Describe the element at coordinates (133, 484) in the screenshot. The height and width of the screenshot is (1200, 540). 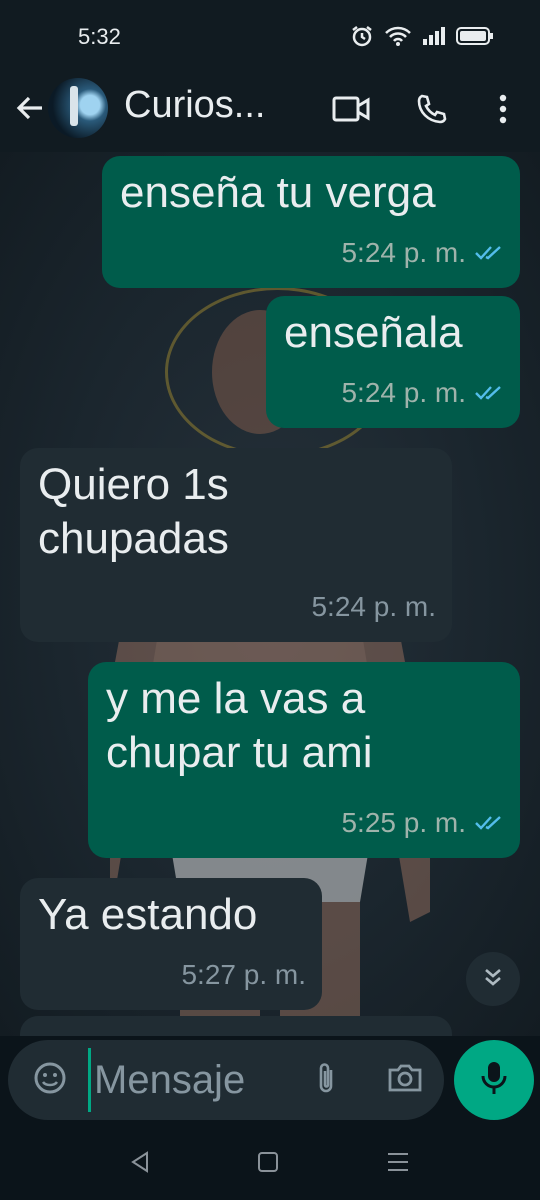
I see `message-text-line: Quiero 1s` at that location.